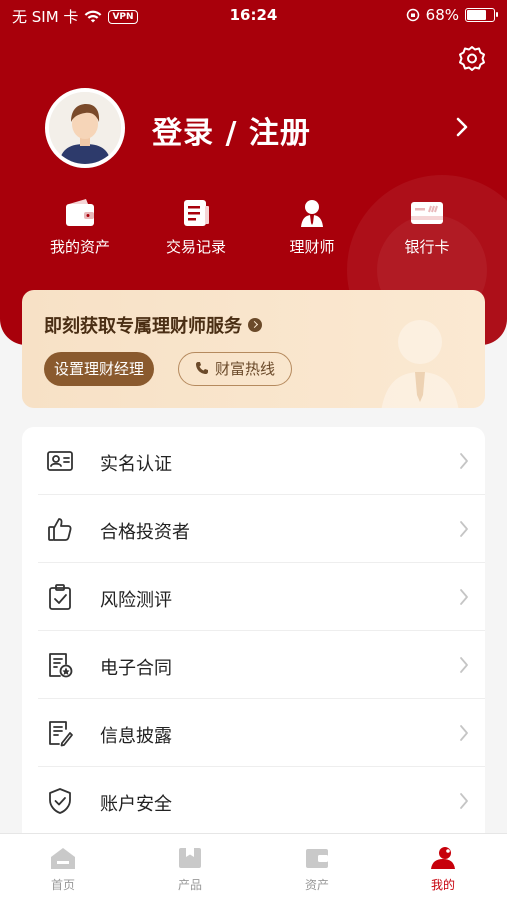 The image size is (507, 900). What do you see at coordinates (312, 227) in the screenshot?
I see `quick-action-advisor: 理财师` at bounding box center [312, 227].